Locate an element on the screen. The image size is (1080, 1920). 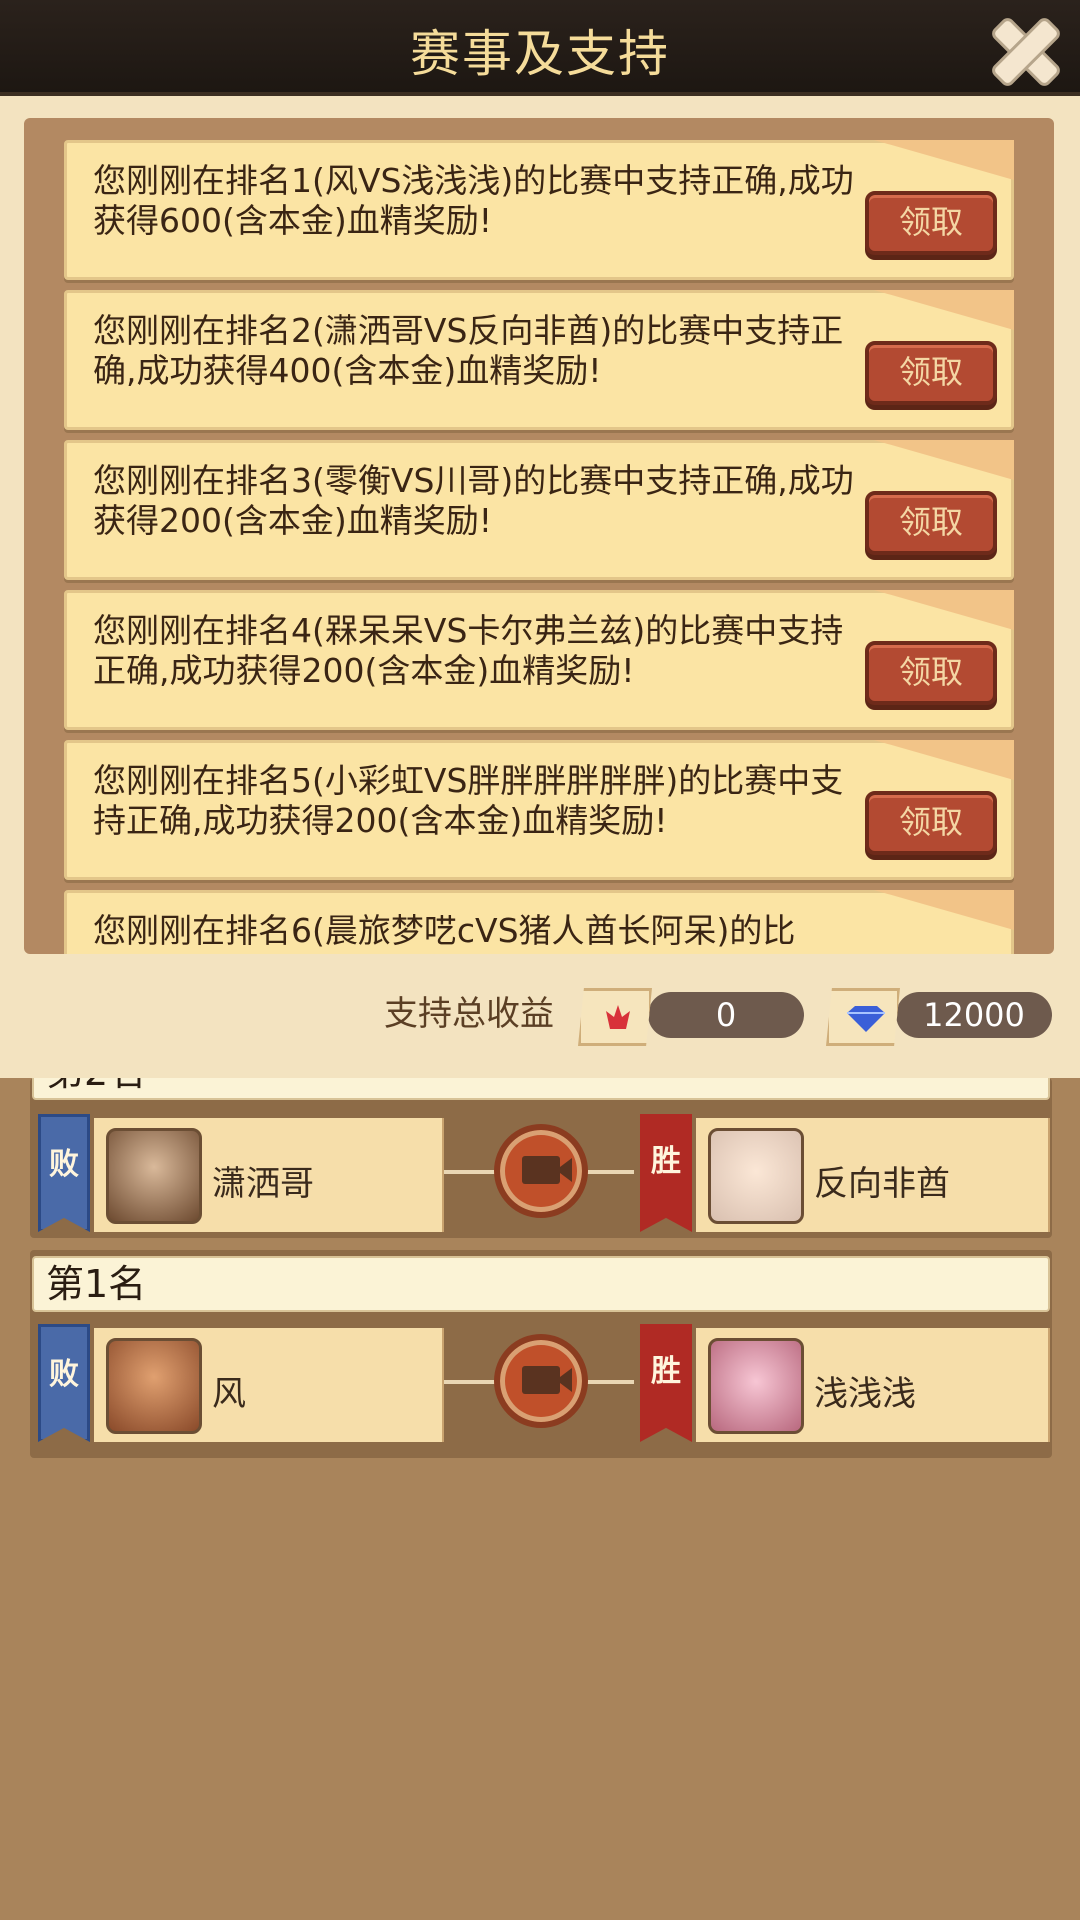
reward-card: 您刚刚在排名6(晨旅梦呓cVS猪人酋长阿呆)的比 is located at coordinates (539, 922).